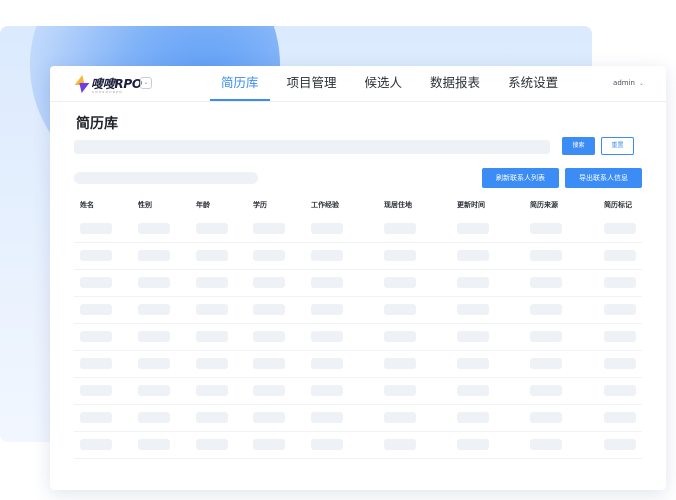 The width and height of the screenshot is (676, 500). Describe the element at coordinates (624, 83) in the screenshot. I see `user-name: admin` at that location.